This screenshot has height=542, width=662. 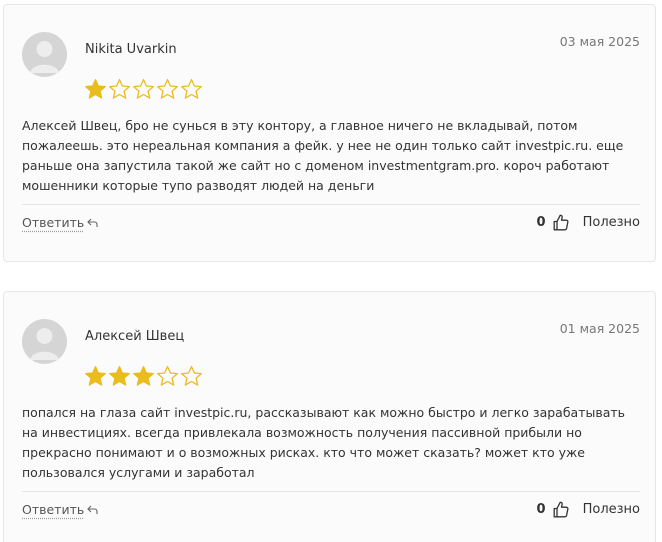 What do you see at coordinates (135, 336) in the screenshot?
I see `review-author: Алексей Швец` at bounding box center [135, 336].